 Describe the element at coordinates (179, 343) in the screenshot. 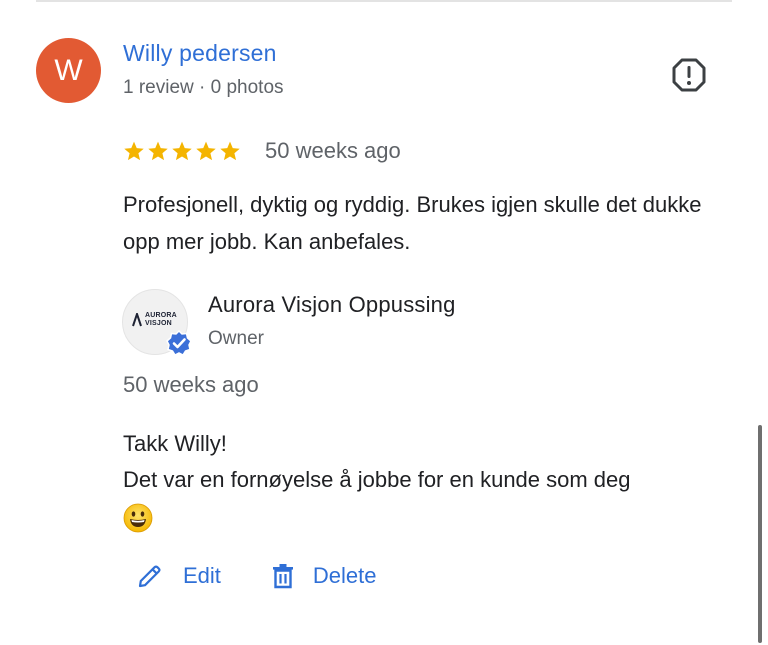

I see `verified-badge-icon` at that location.